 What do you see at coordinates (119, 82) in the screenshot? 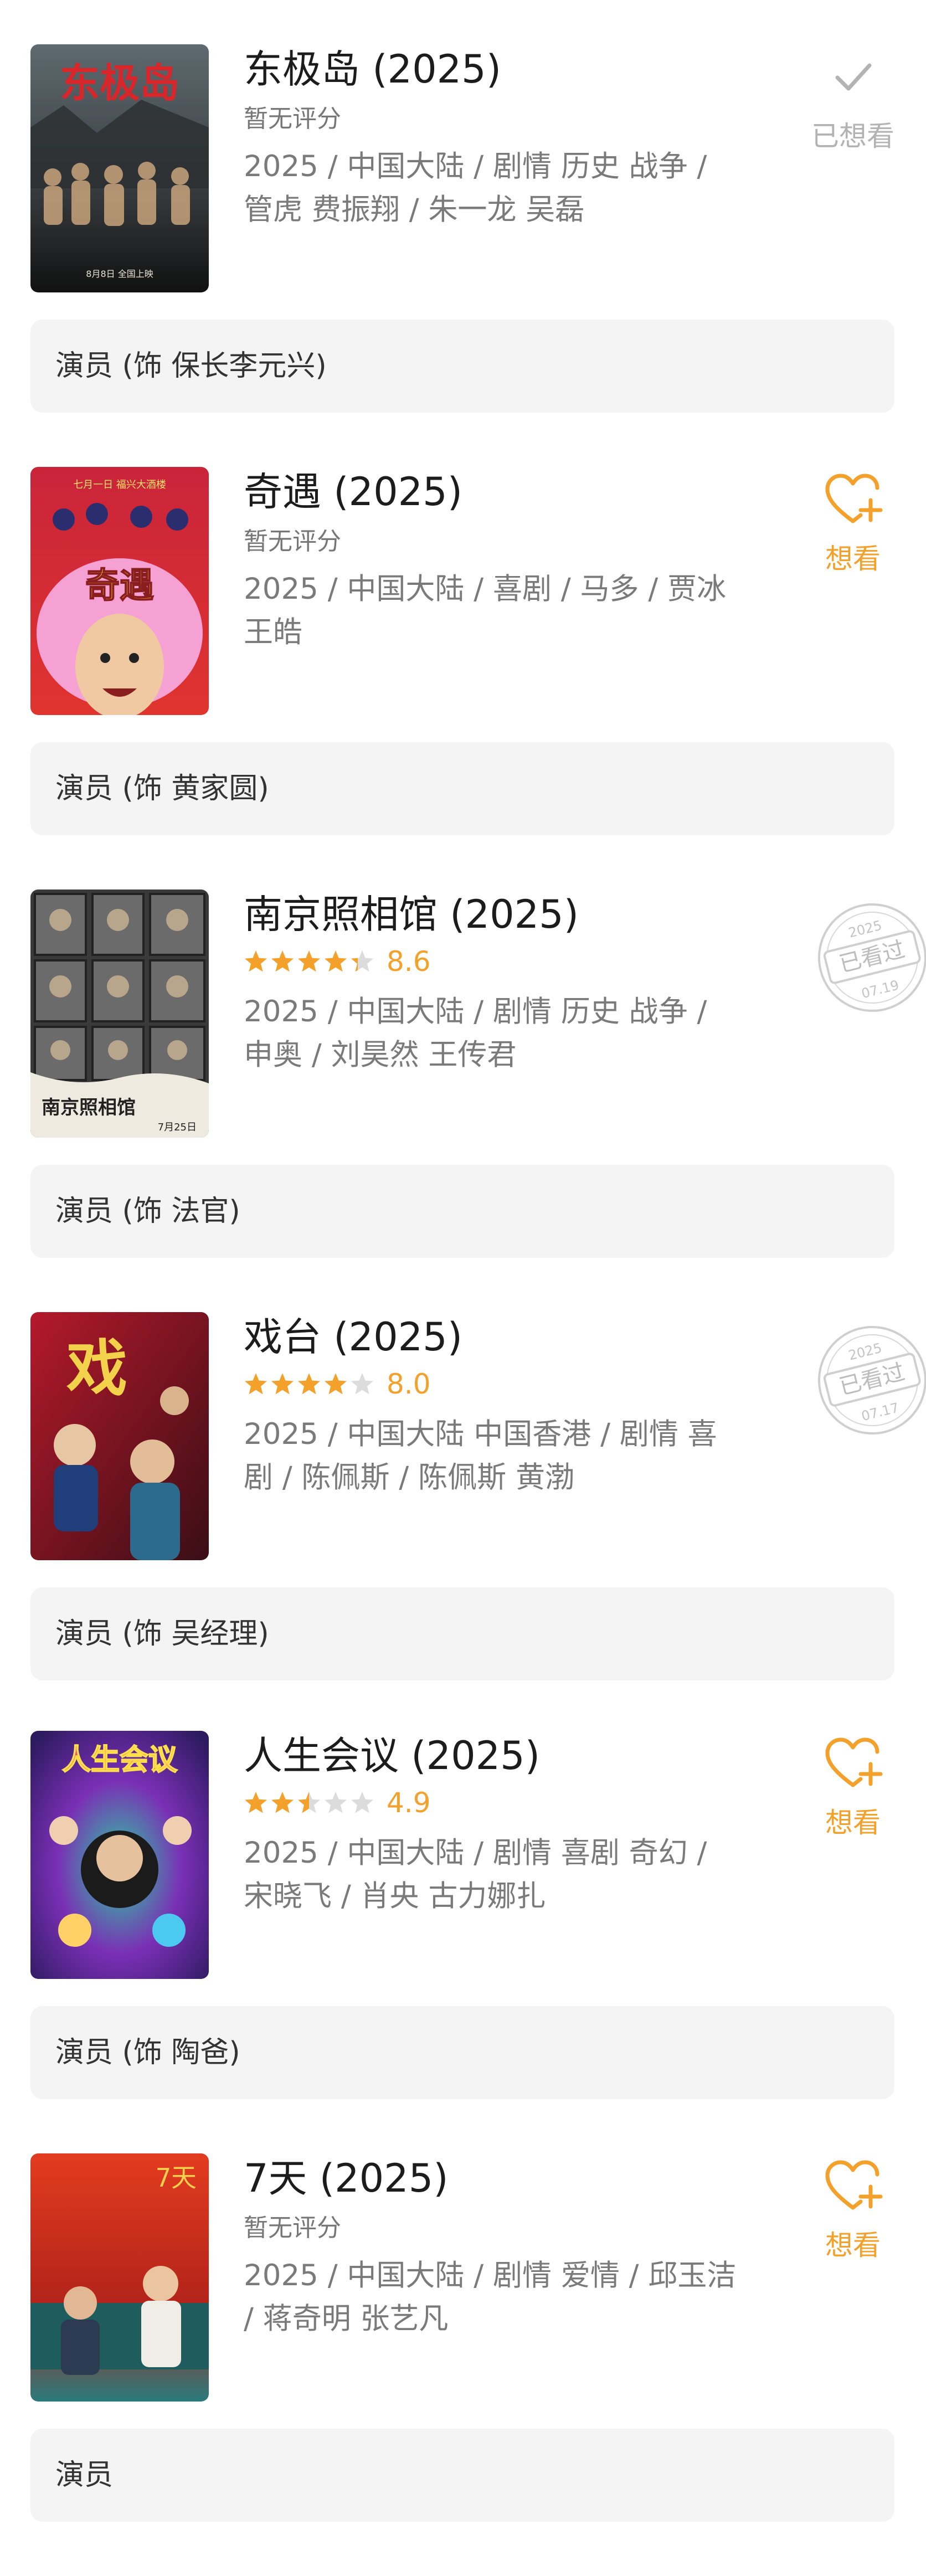
I see `poster-title: 东极岛` at bounding box center [119, 82].